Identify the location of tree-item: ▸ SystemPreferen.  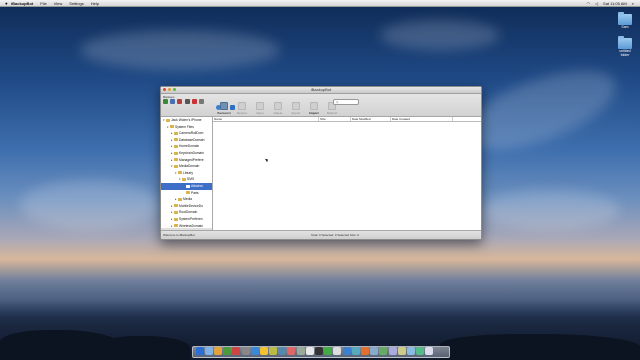
(186, 219).